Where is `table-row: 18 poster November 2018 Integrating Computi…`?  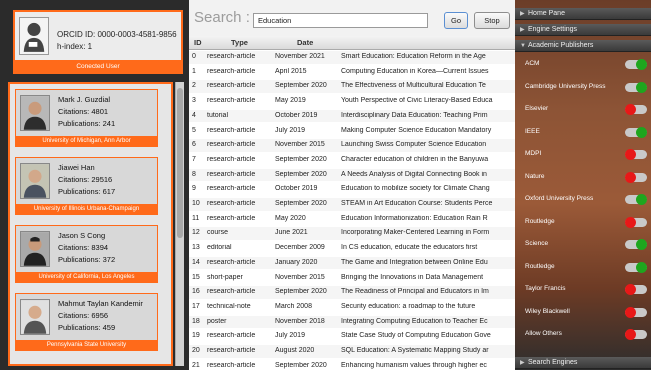
table-row: 18 poster November 2018 Integrating Computi… is located at coordinates (352, 322).